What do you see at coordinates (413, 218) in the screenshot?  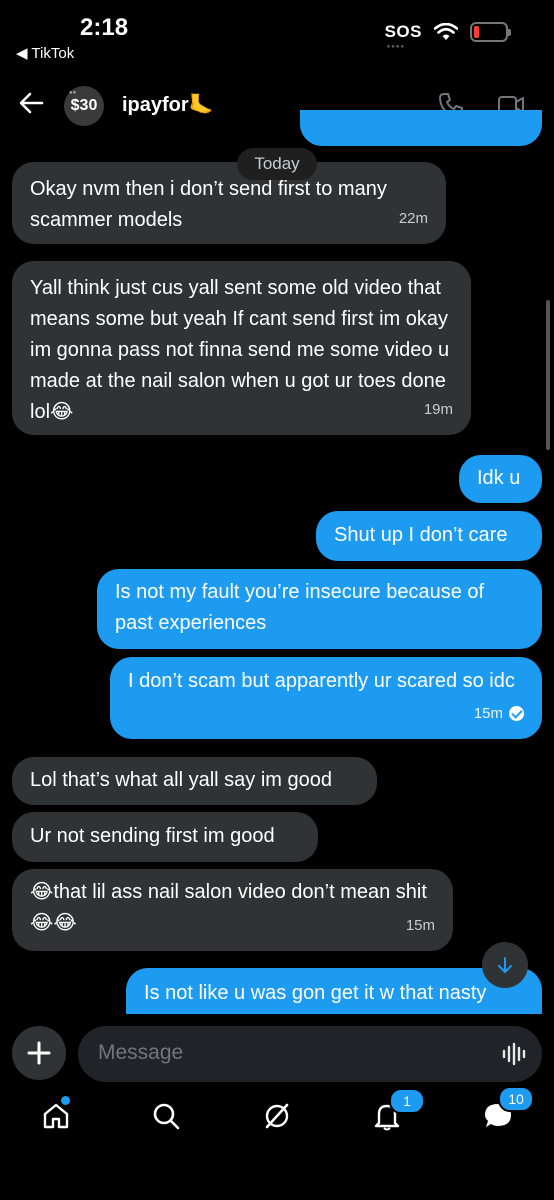 I see `message-timestamp: 22m` at bounding box center [413, 218].